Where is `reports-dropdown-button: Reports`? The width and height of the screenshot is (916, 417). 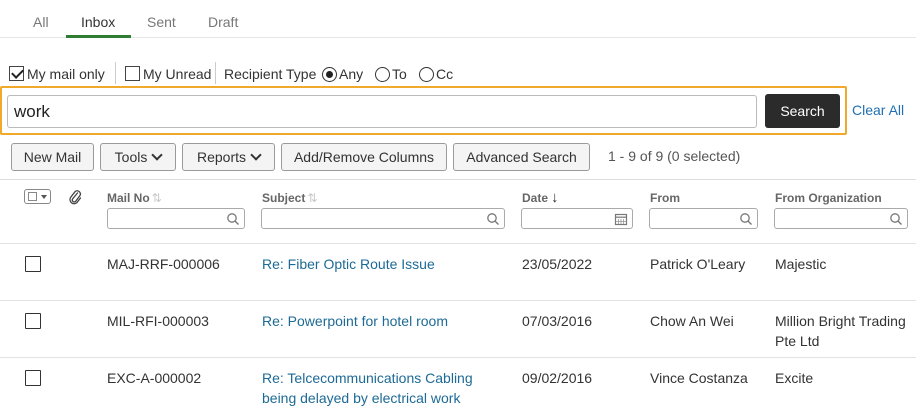
reports-dropdown-button: Reports is located at coordinates (228, 157).